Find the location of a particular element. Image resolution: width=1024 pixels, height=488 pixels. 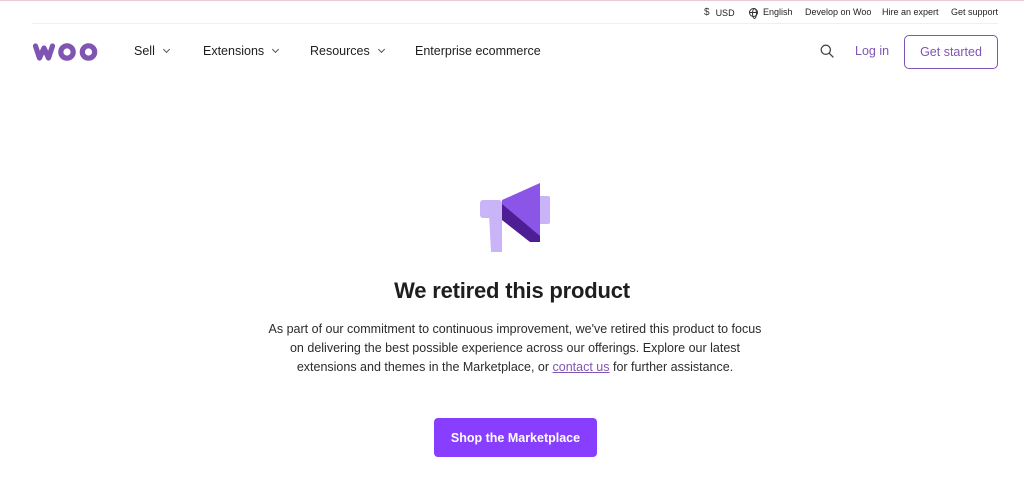

shop-marketplace-button: Shop the Marketplace is located at coordinates (515, 437).